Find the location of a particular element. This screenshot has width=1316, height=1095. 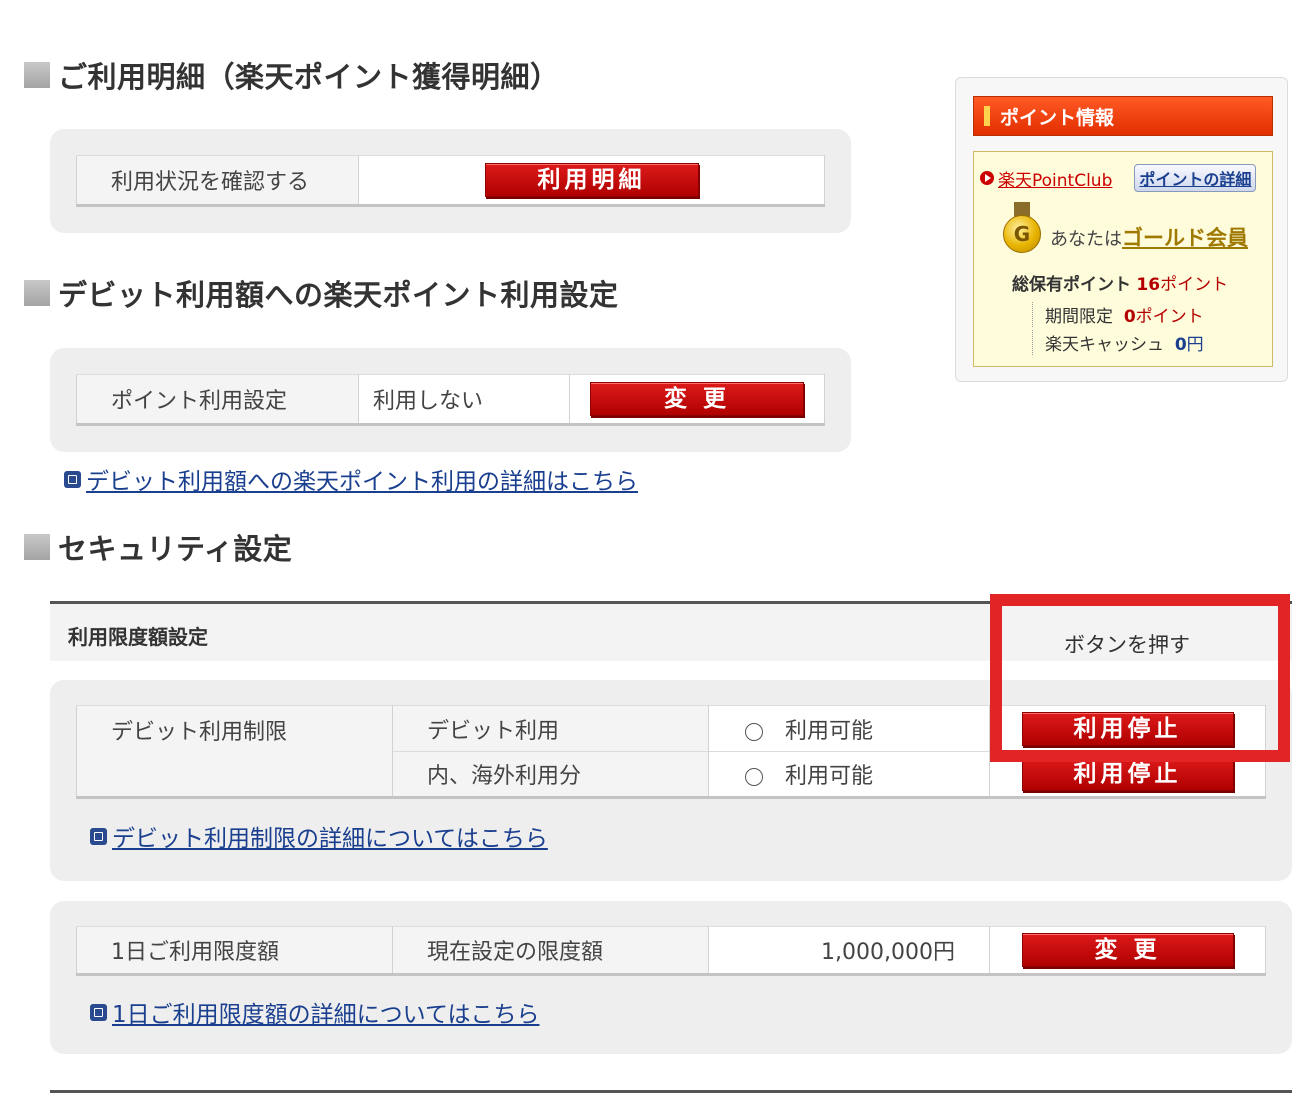

point-use-button-cell: 変 更 is located at coordinates (697, 399).